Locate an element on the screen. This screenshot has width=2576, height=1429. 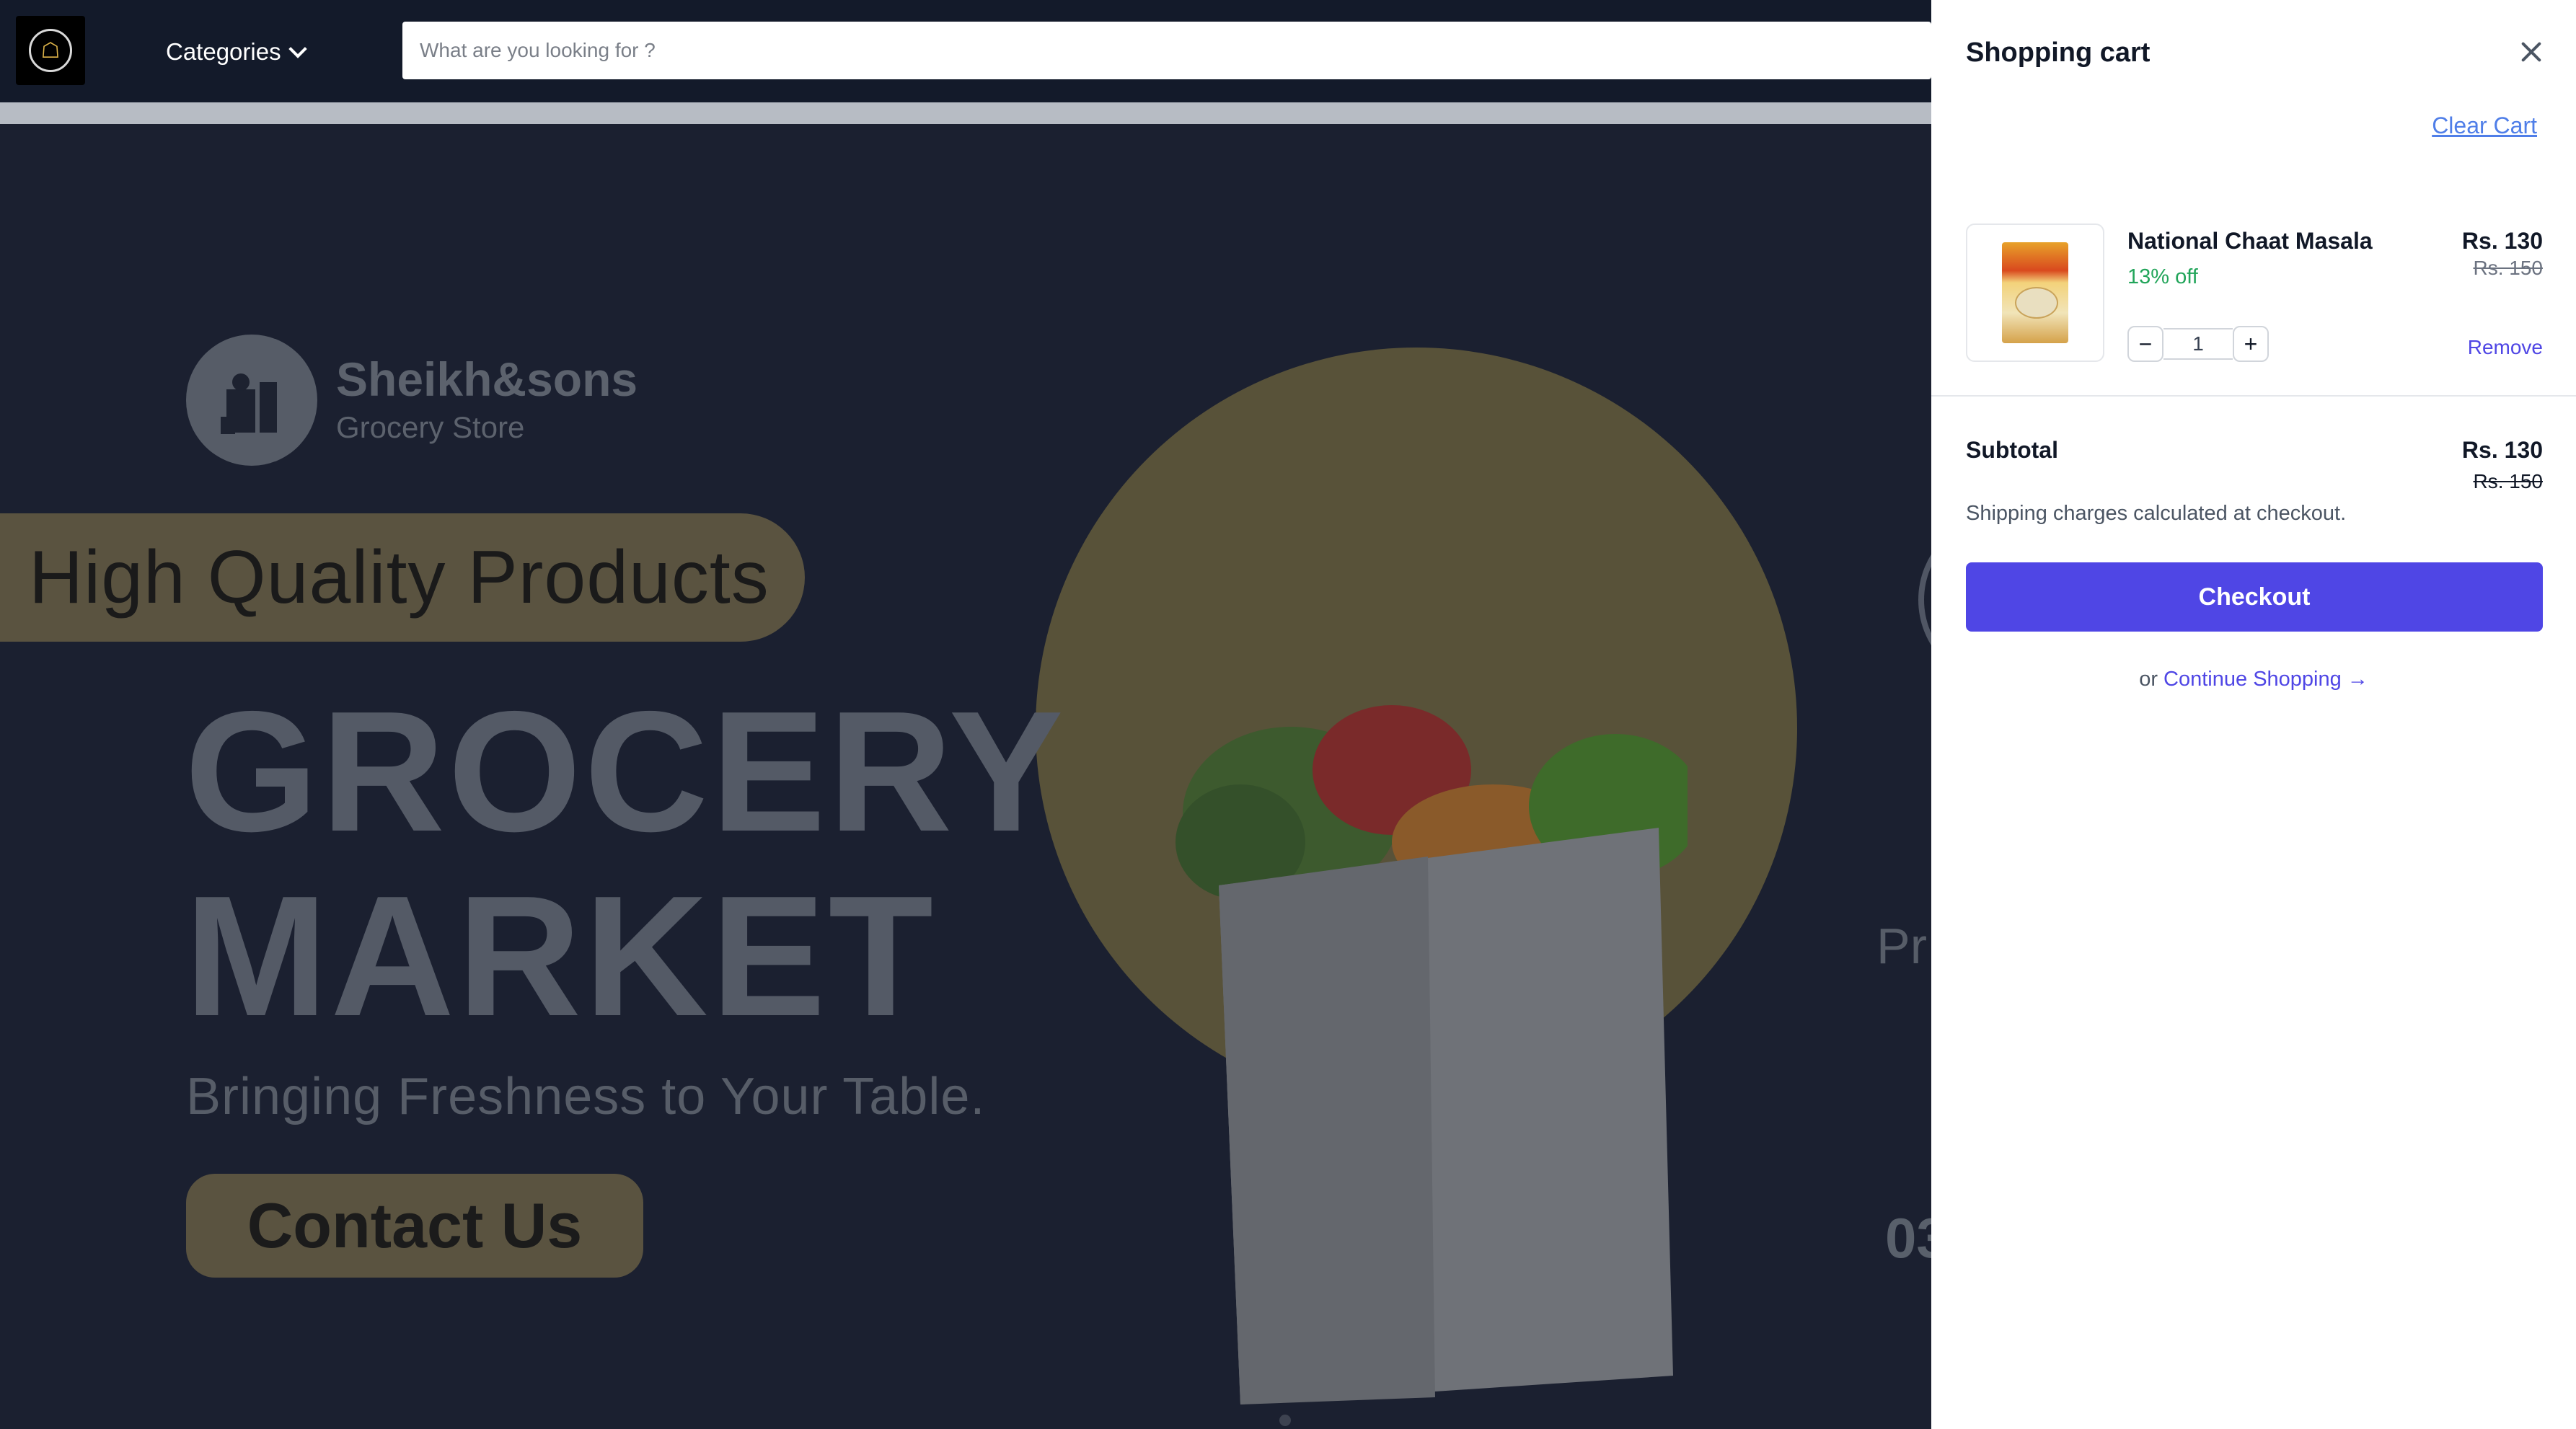
item-old-price: Rs. 150 is located at coordinates (2508, 268).